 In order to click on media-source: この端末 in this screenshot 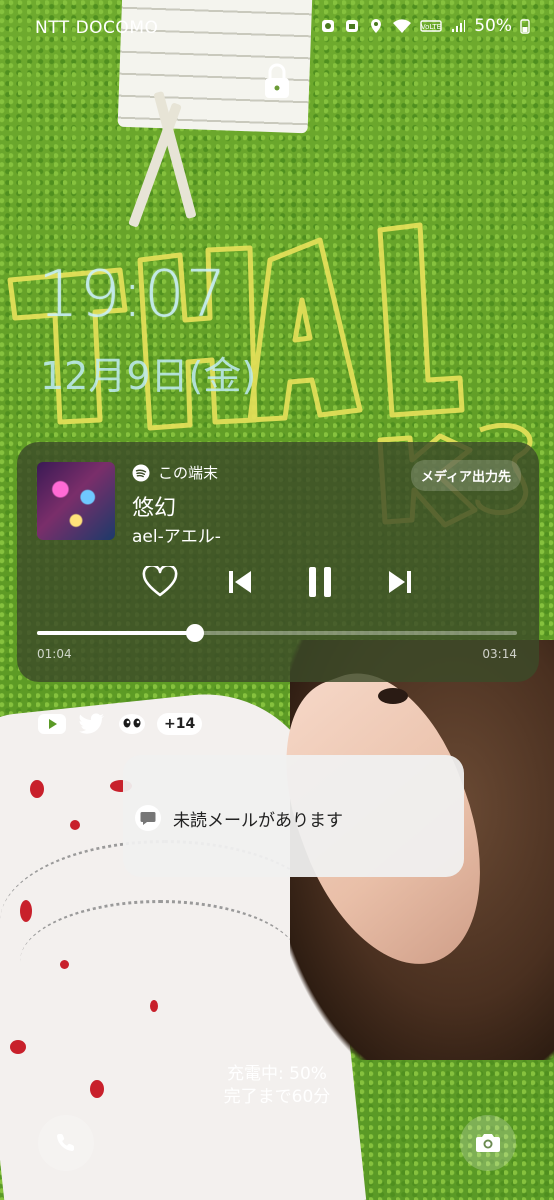, I will do `click(175, 472)`.